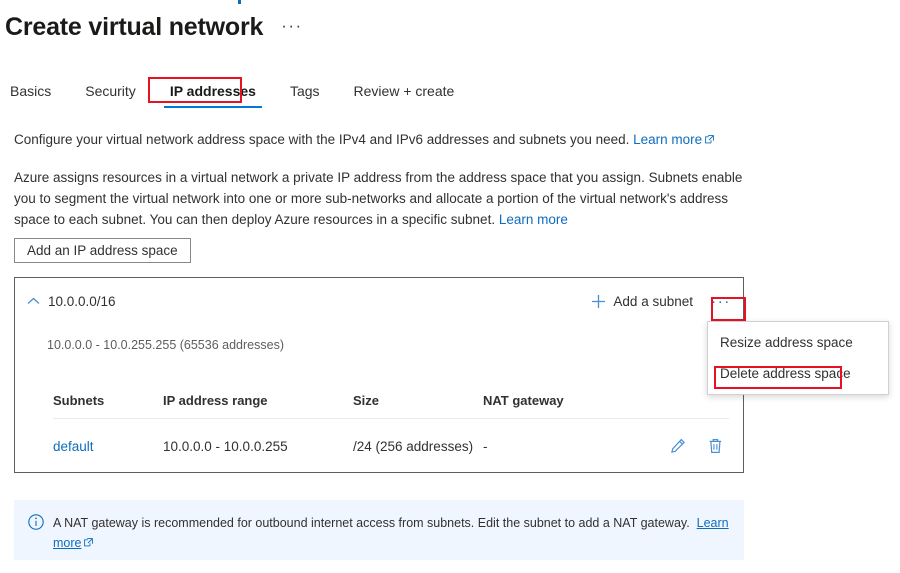 The width and height of the screenshot is (900, 573). What do you see at coordinates (108, 446) in the screenshot?
I see `subnet-name-link: default` at bounding box center [108, 446].